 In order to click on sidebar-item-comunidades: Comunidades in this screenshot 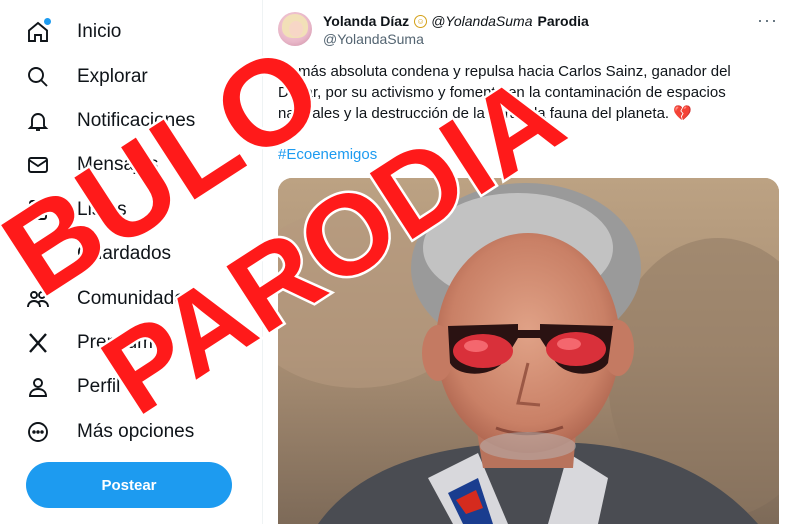, I will do `click(110, 299)`.